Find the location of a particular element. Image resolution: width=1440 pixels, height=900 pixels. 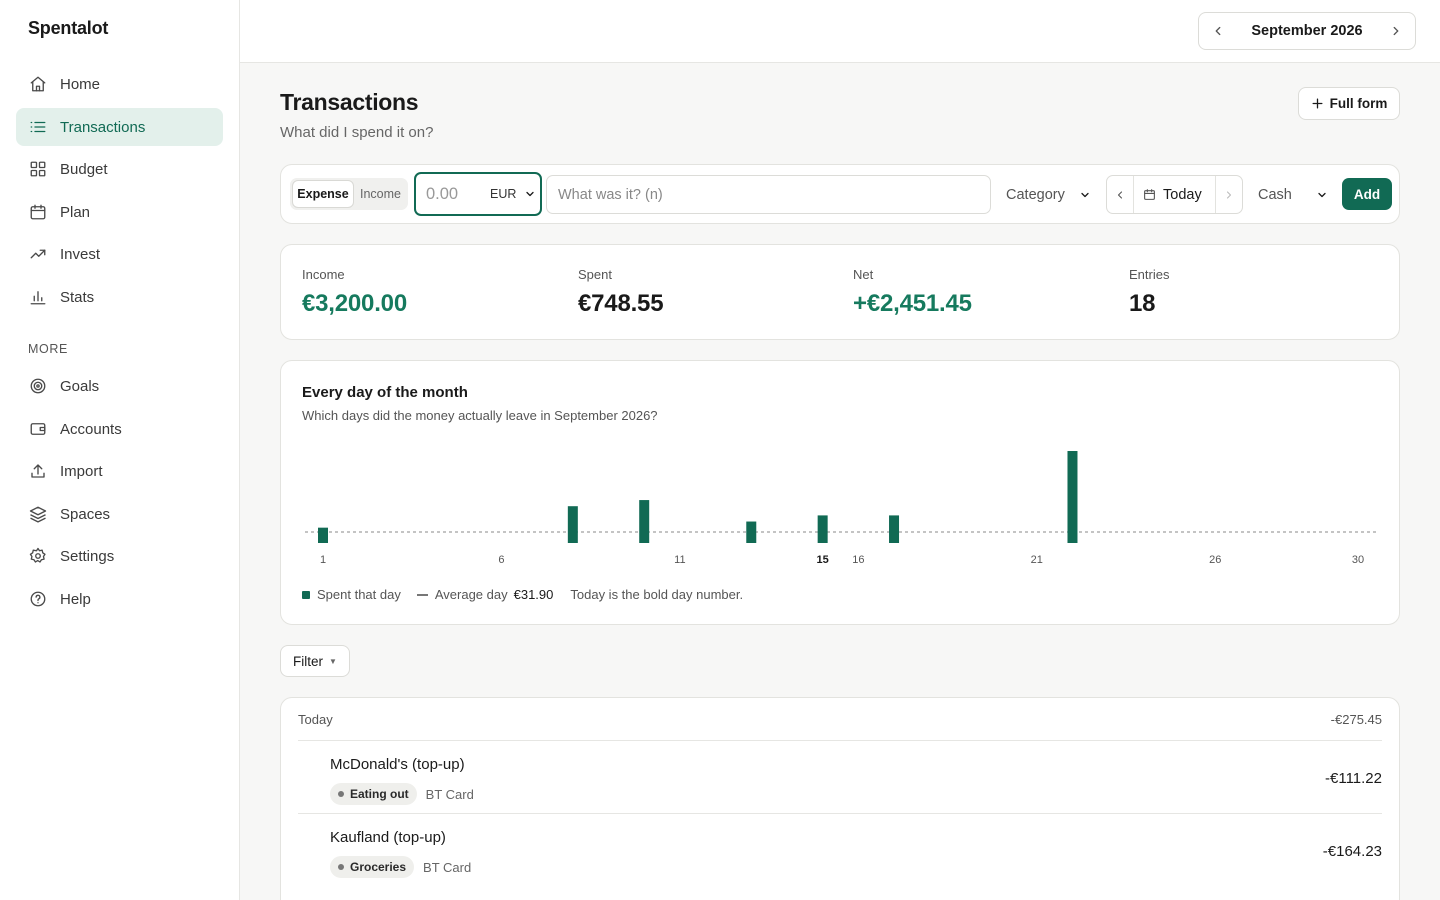

transaction-name: Kaufland (top-up) is located at coordinates (388, 837).